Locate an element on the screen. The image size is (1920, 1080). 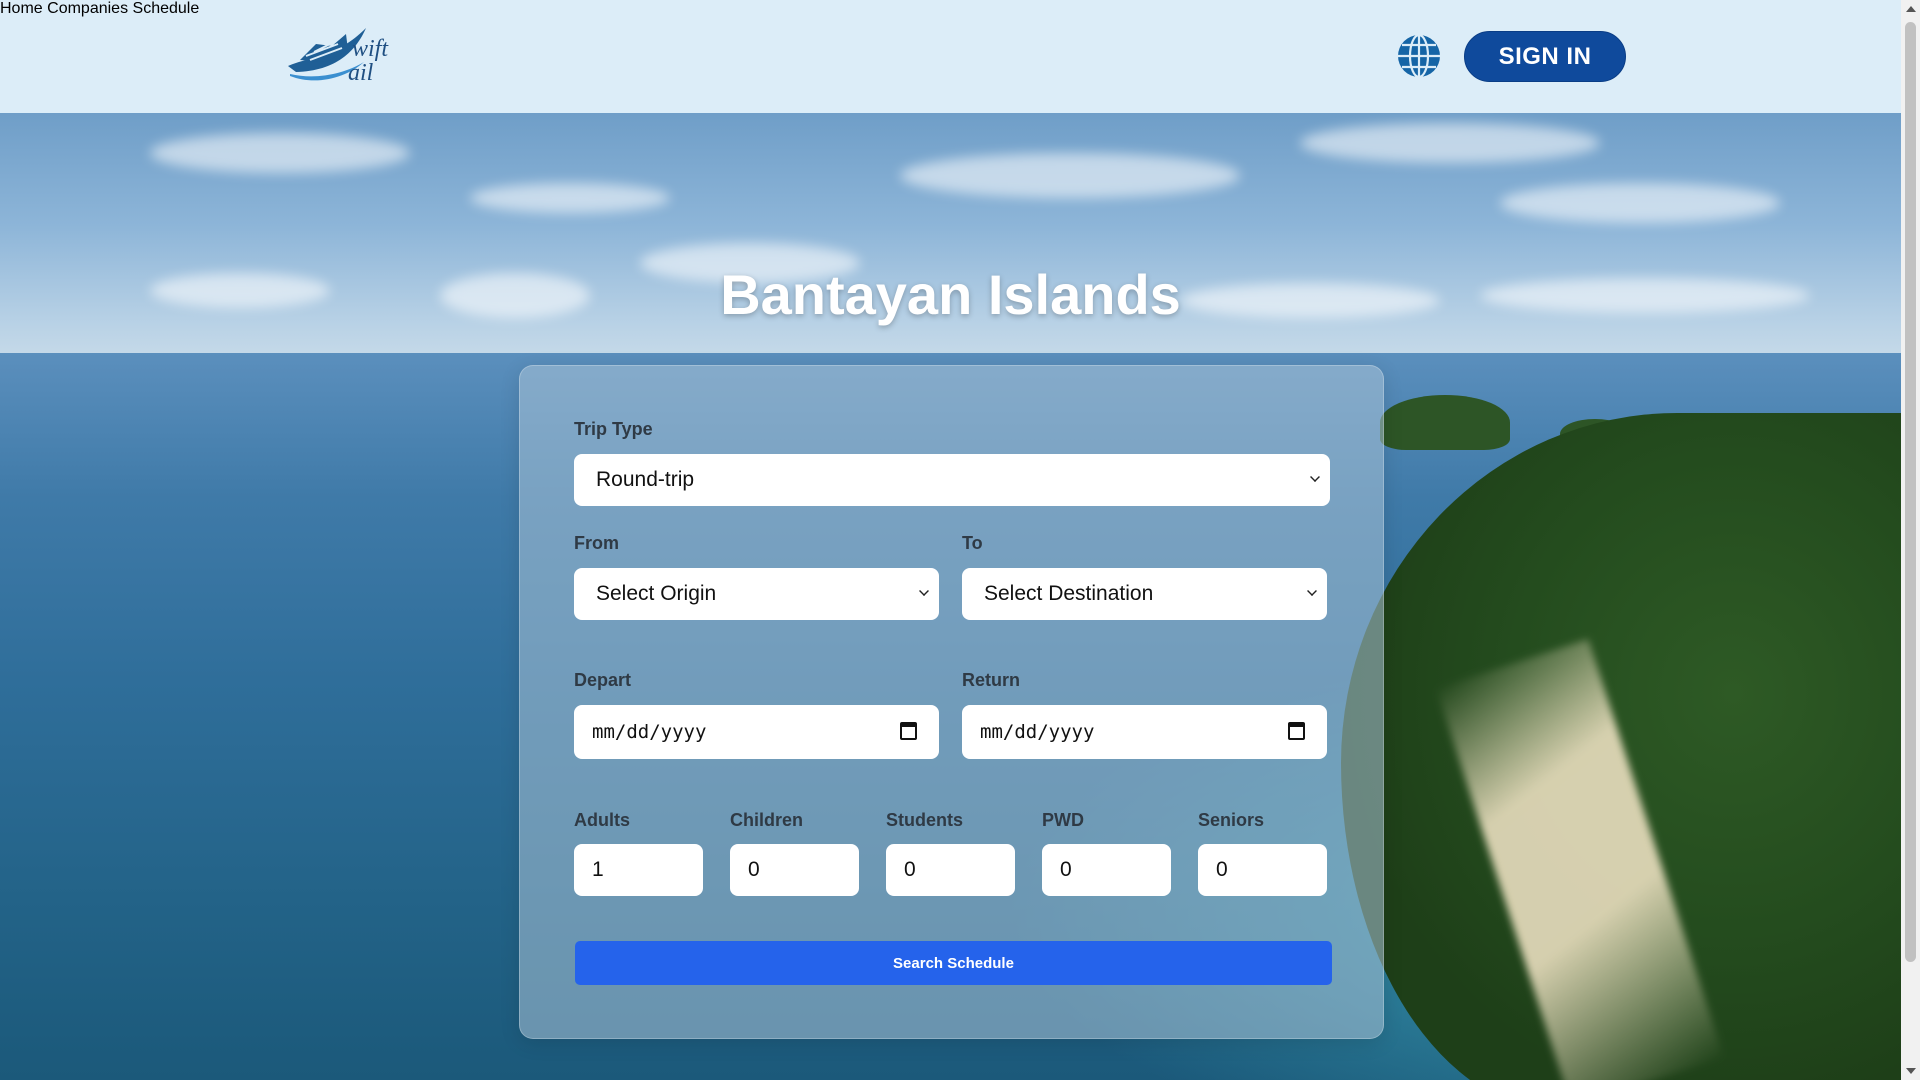
logo-text-bottom: ail is located at coordinates (361, 73).